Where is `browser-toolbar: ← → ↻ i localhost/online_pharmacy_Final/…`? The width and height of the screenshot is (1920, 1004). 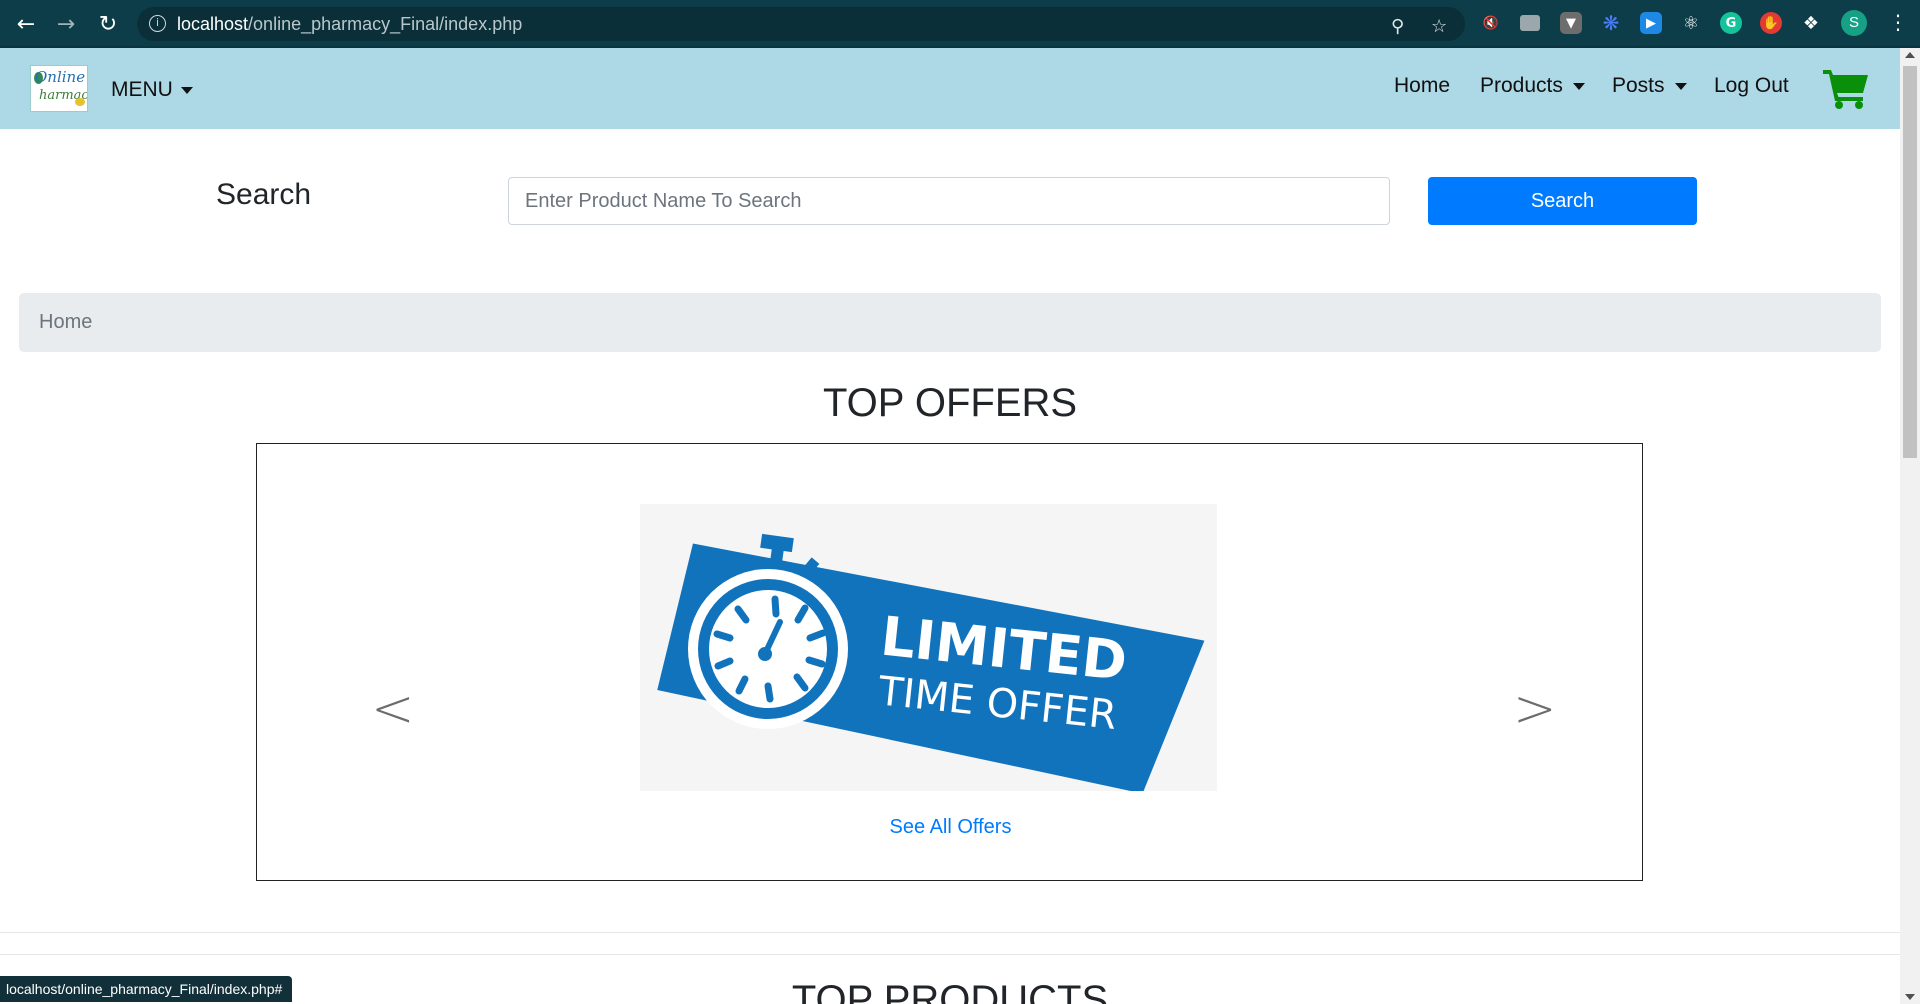 browser-toolbar: ← → ↻ i localhost/online_pharmacy_Final/… is located at coordinates (960, 24).